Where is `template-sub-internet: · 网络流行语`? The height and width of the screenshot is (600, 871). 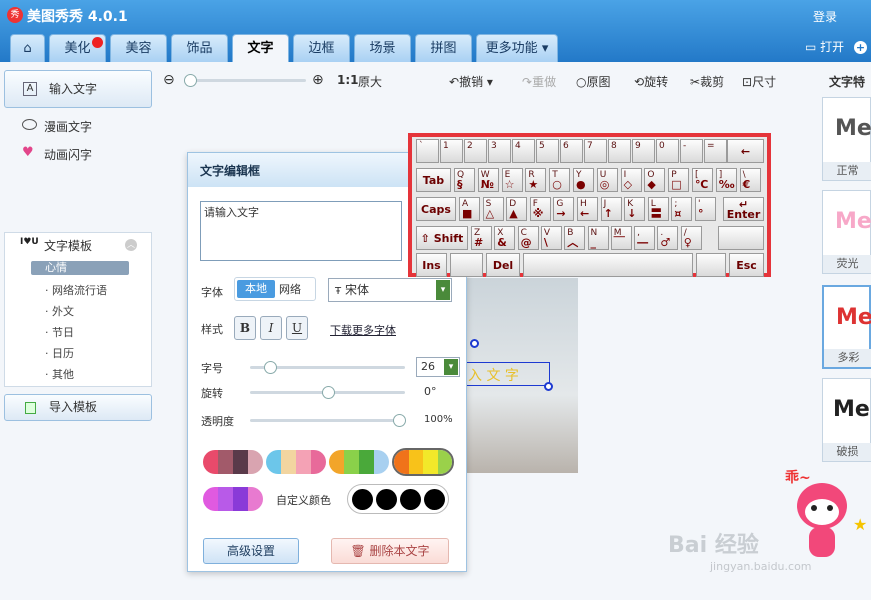 template-sub-internet: · 网络流行语 is located at coordinates (76, 290).